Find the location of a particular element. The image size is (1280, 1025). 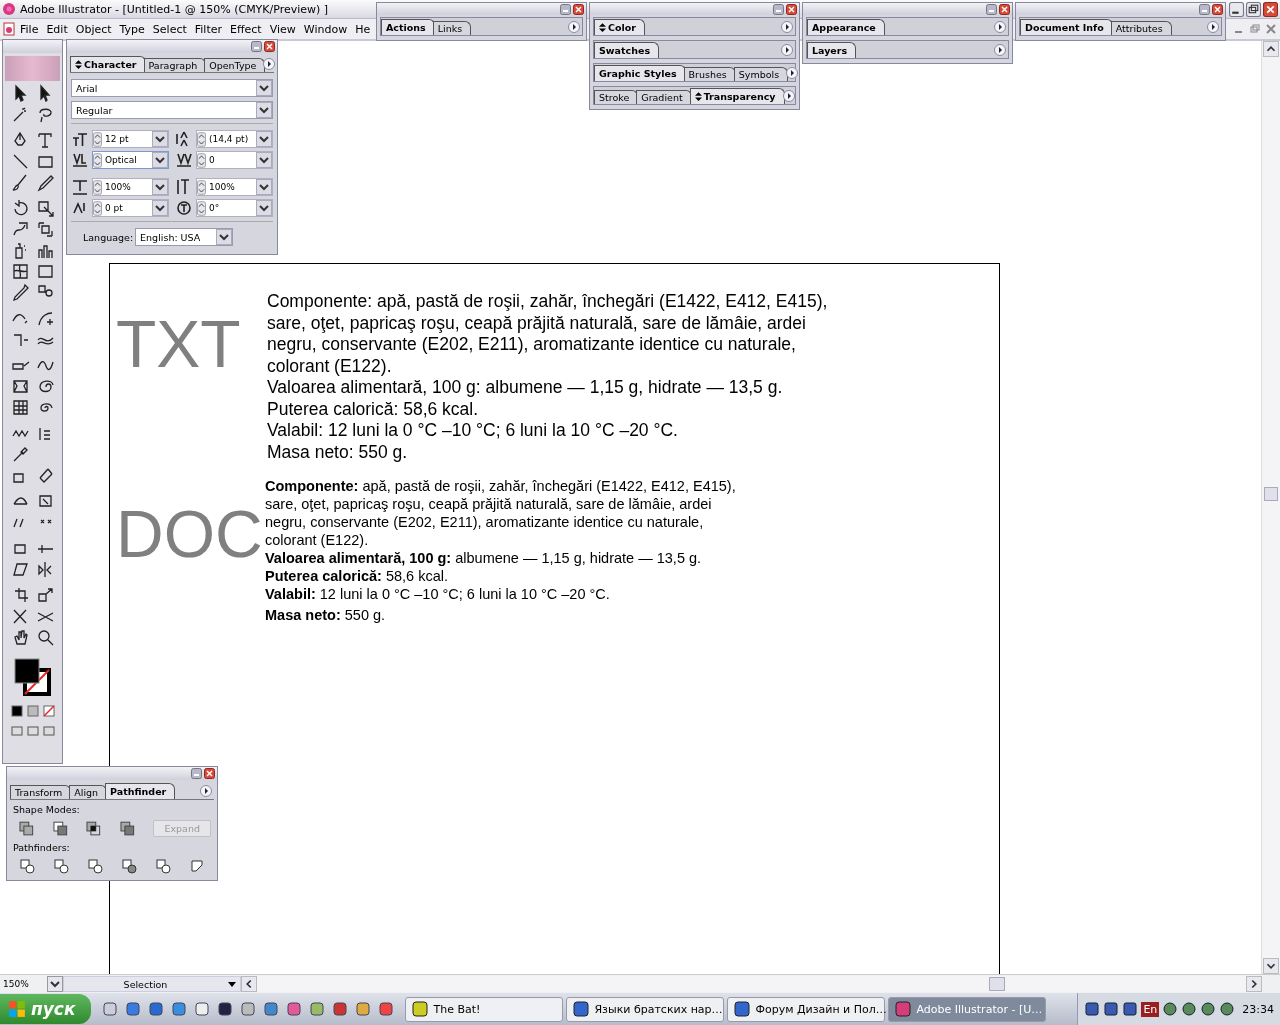

menu-item: View is located at coordinates (282, 29).